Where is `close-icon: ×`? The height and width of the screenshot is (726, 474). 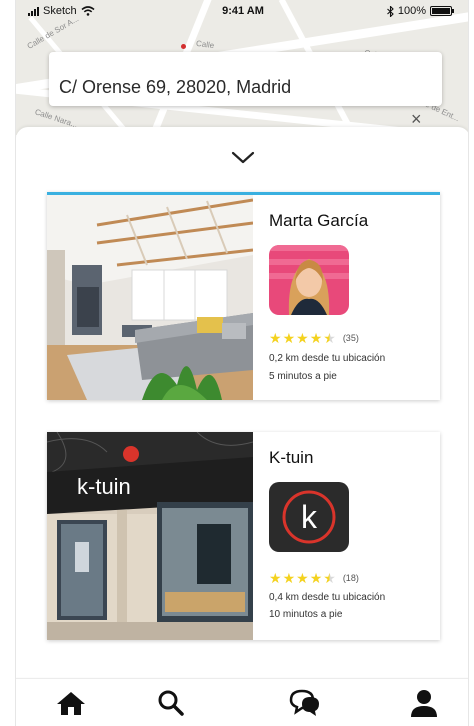
close-icon: × is located at coordinates (416, 119).